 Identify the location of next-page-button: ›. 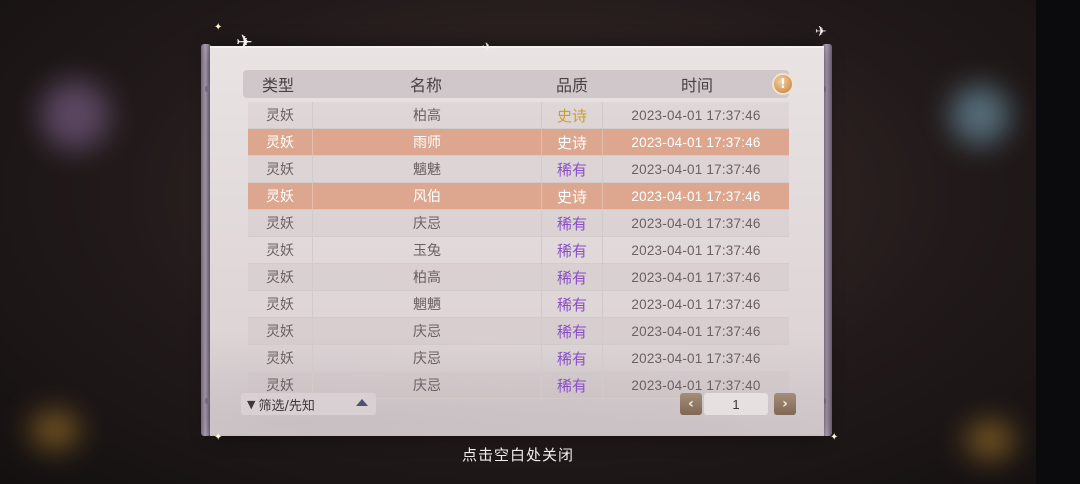
(785, 404).